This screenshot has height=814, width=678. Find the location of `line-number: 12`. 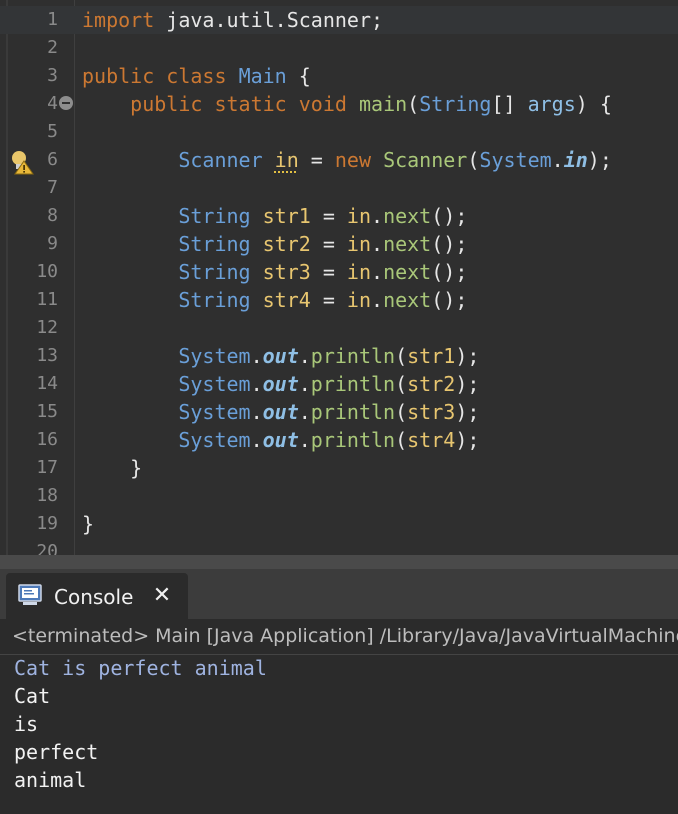

line-number: 12 is located at coordinates (47, 327).